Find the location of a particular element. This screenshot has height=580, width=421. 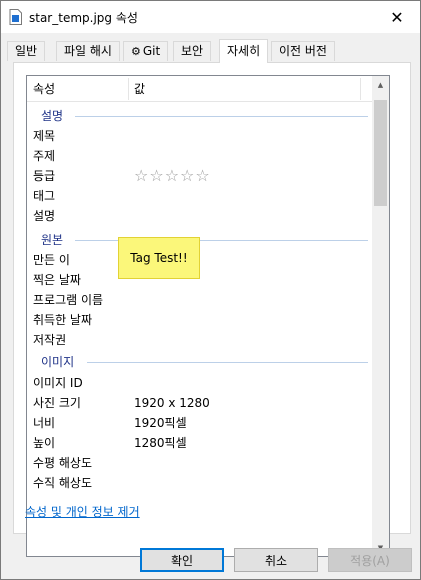

tab-label: Git is located at coordinates (151, 51).